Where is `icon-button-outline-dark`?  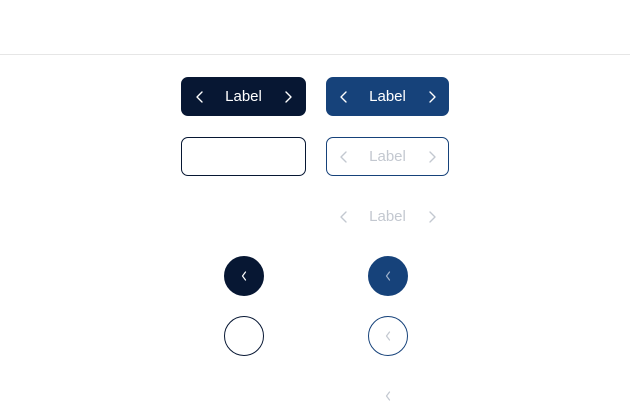
icon-button-outline-dark is located at coordinates (244, 336).